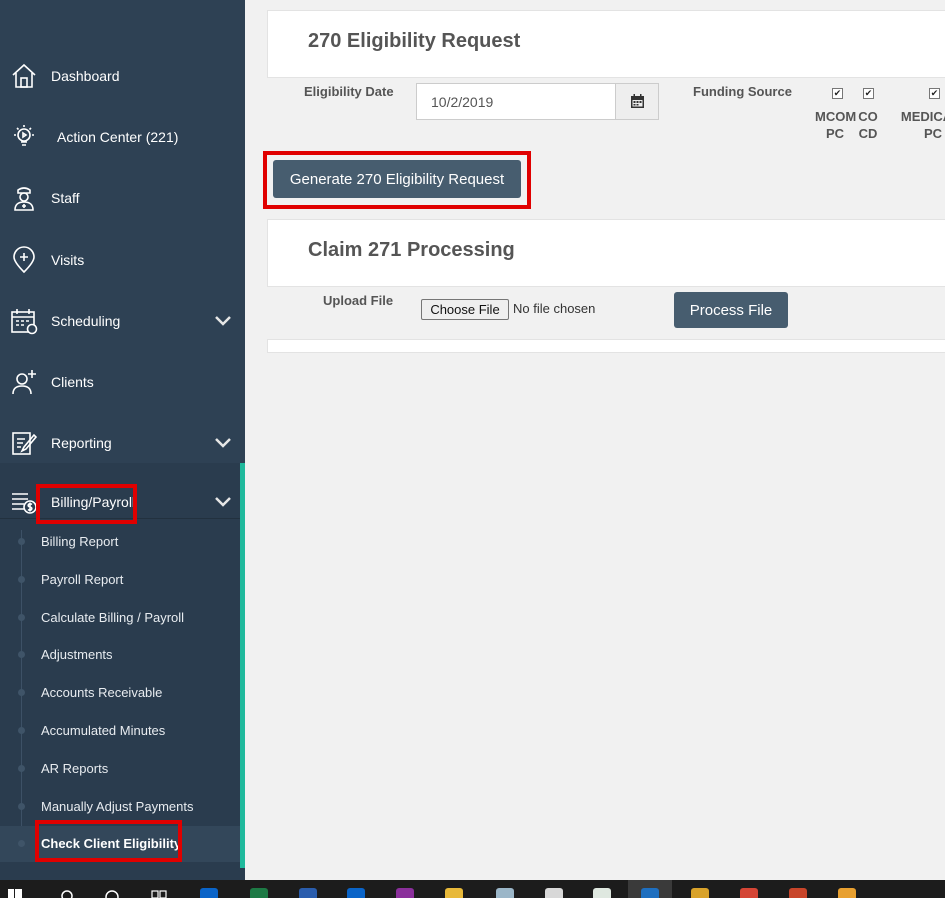  What do you see at coordinates (465, 309) in the screenshot?
I see `choose-file-button: Choose File` at bounding box center [465, 309].